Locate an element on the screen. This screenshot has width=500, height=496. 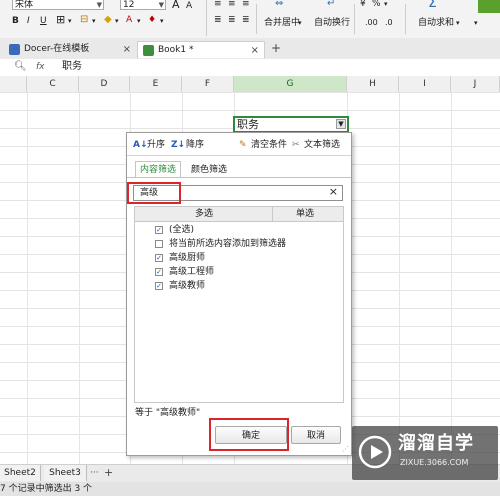
decimal-increase-button: .00 is located at coordinates (371, 23).